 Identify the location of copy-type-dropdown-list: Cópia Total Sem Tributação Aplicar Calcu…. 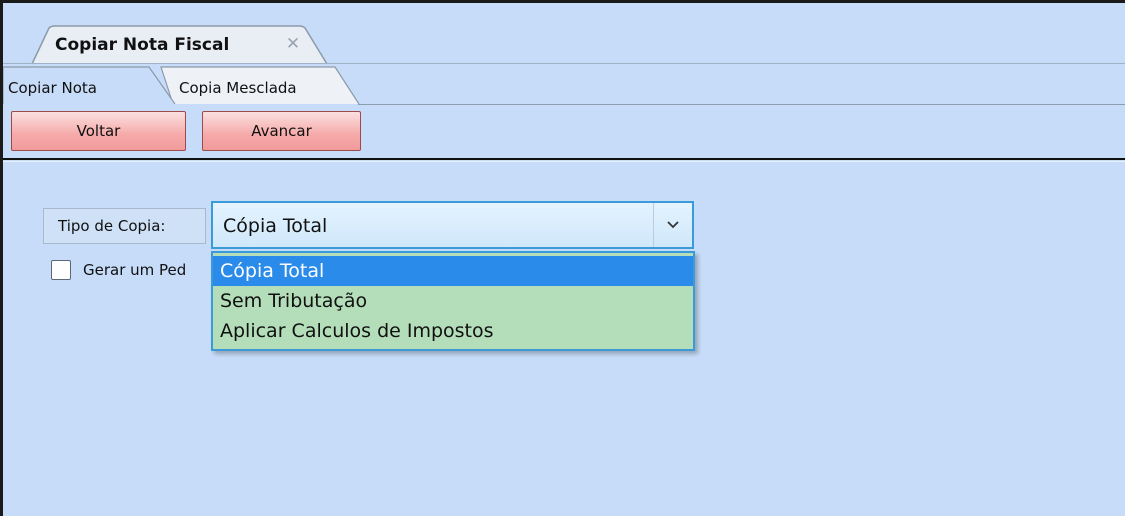
(453, 301).